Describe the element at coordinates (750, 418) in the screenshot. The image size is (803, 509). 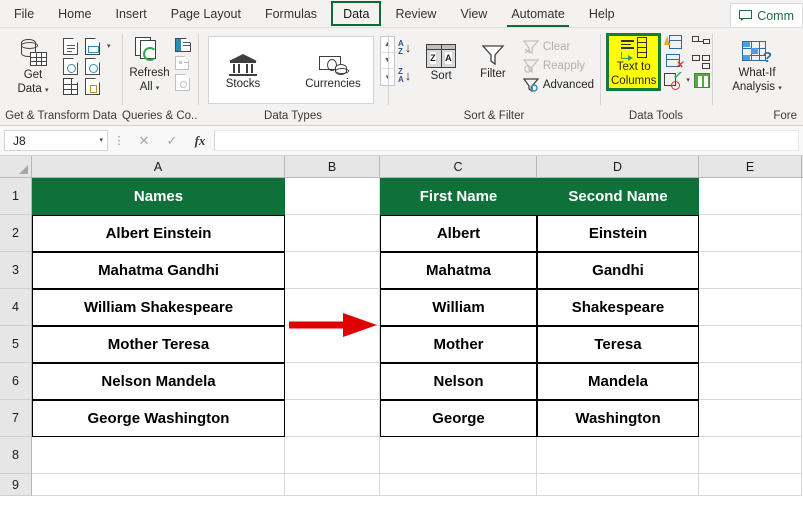
I see `cell-e7` at that location.